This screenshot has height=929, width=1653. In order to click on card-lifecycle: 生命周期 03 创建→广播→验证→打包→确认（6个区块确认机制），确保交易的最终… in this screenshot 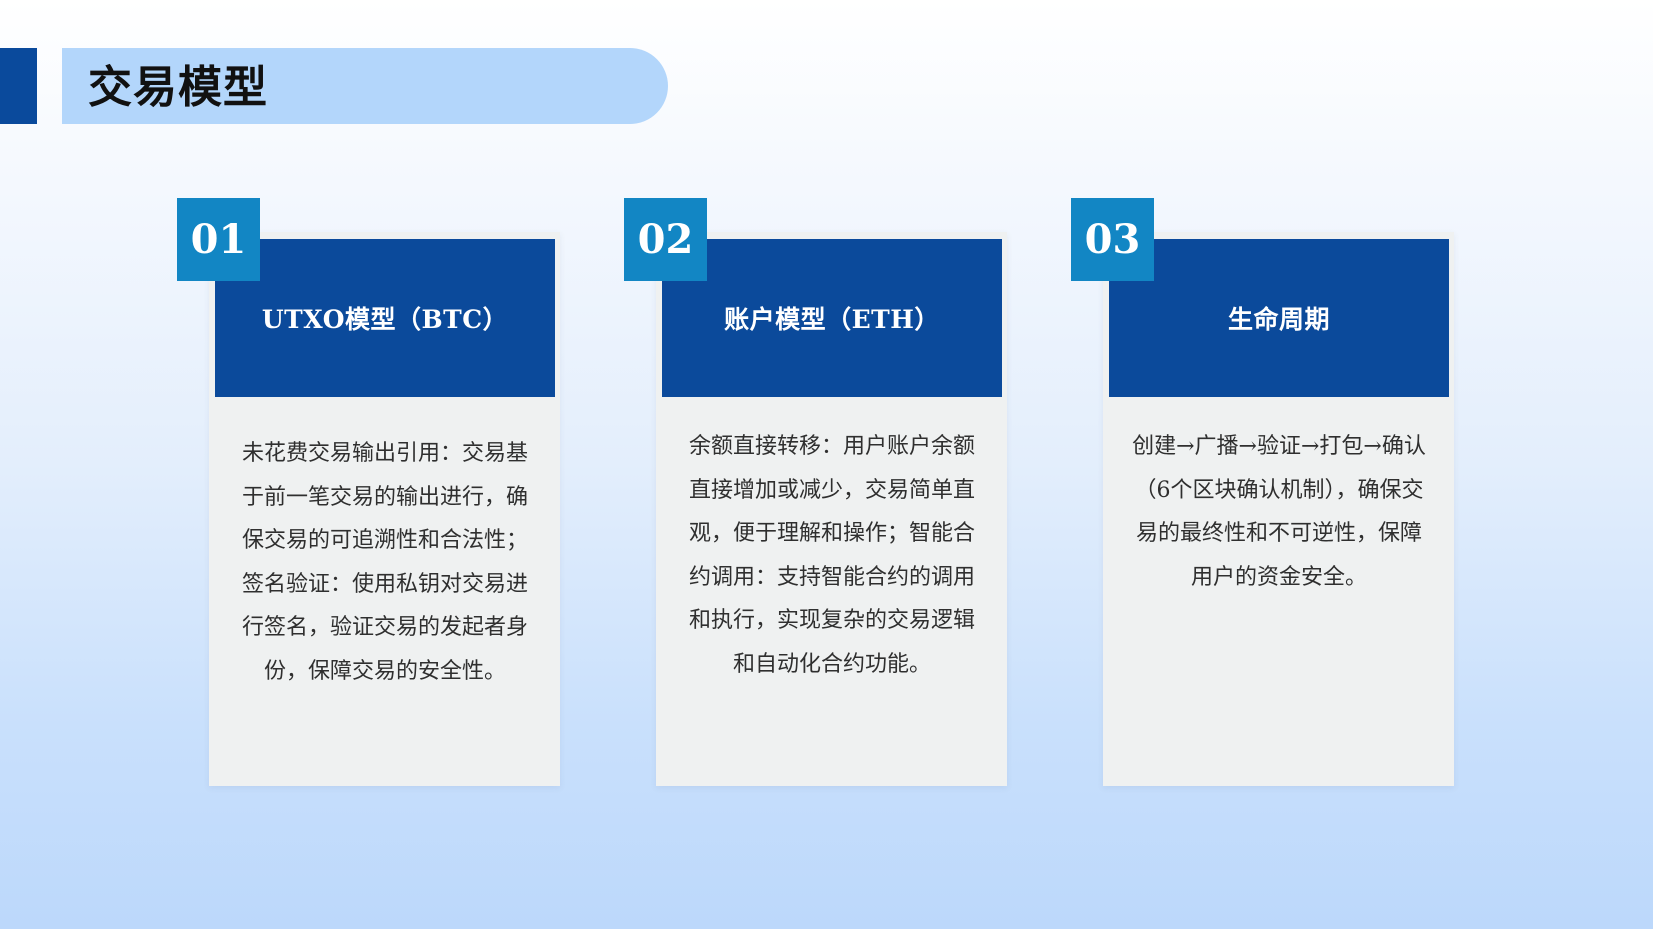, I will do `click(1262, 492)`.